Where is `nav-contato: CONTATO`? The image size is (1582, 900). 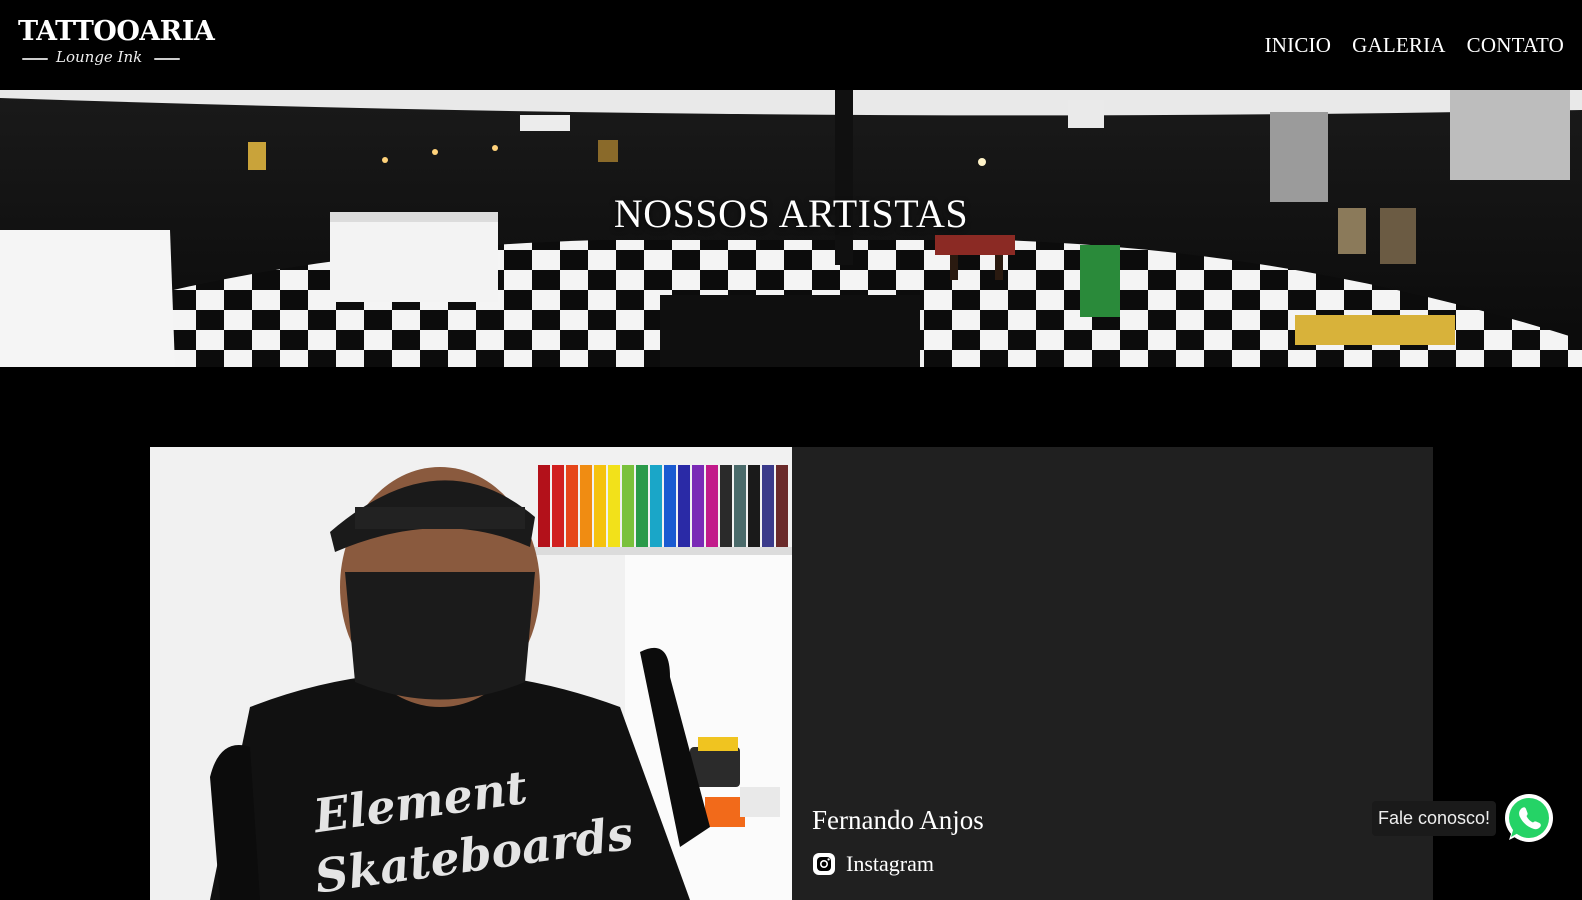 nav-contato: CONTATO is located at coordinates (1515, 45).